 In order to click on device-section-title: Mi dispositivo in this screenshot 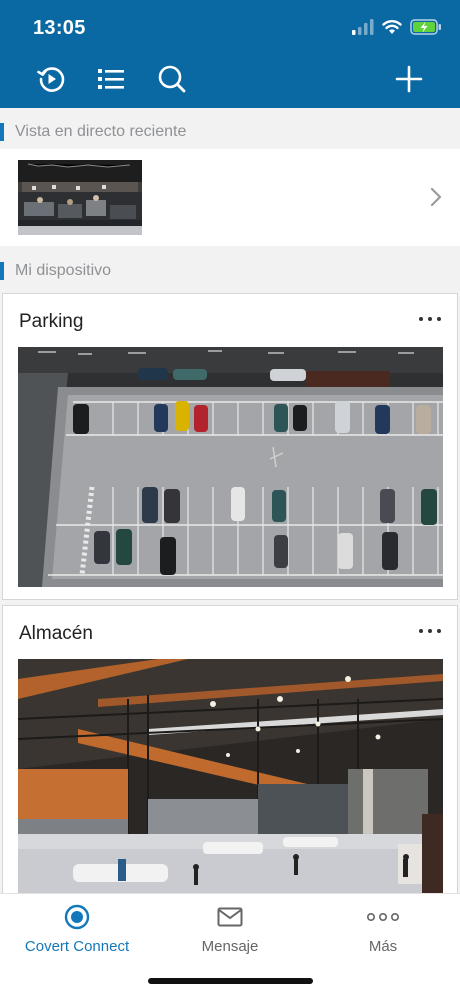, I will do `click(63, 270)`.